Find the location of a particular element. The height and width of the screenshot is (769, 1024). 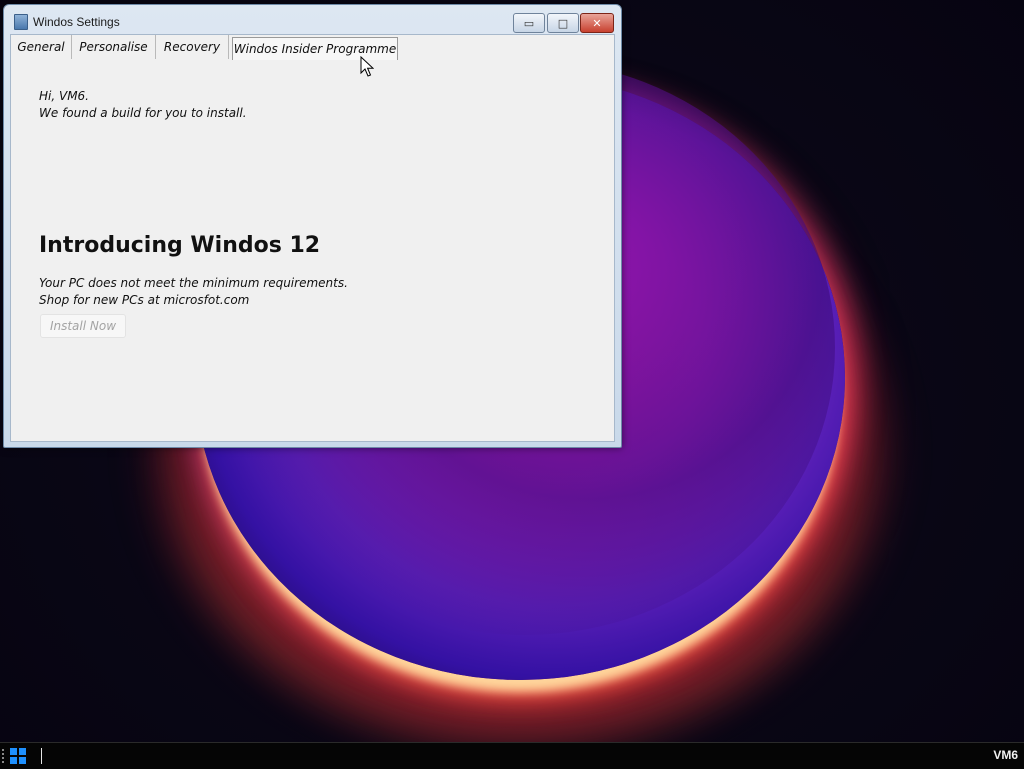

close-icon: ✕ is located at coordinates (597, 23).